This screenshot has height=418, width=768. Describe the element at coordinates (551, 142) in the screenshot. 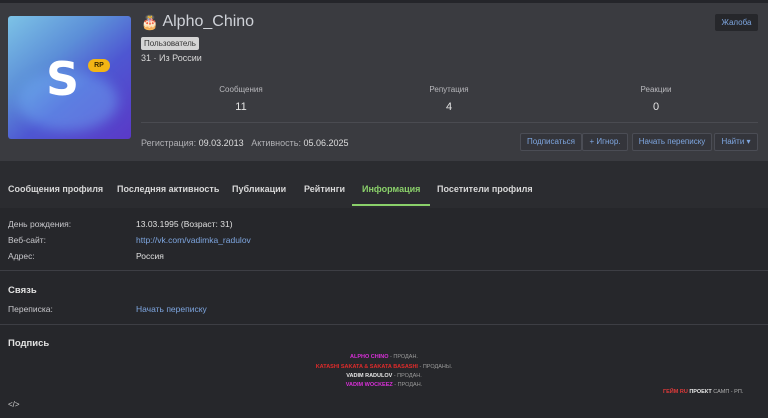

I see `subscribe-button: Подписаться` at that location.